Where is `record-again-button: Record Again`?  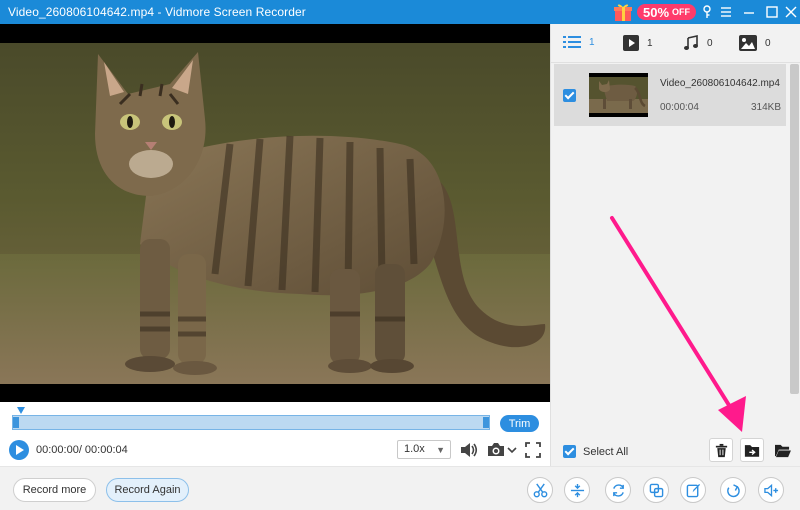 record-again-button: Record Again is located at coordinates (147, 490).